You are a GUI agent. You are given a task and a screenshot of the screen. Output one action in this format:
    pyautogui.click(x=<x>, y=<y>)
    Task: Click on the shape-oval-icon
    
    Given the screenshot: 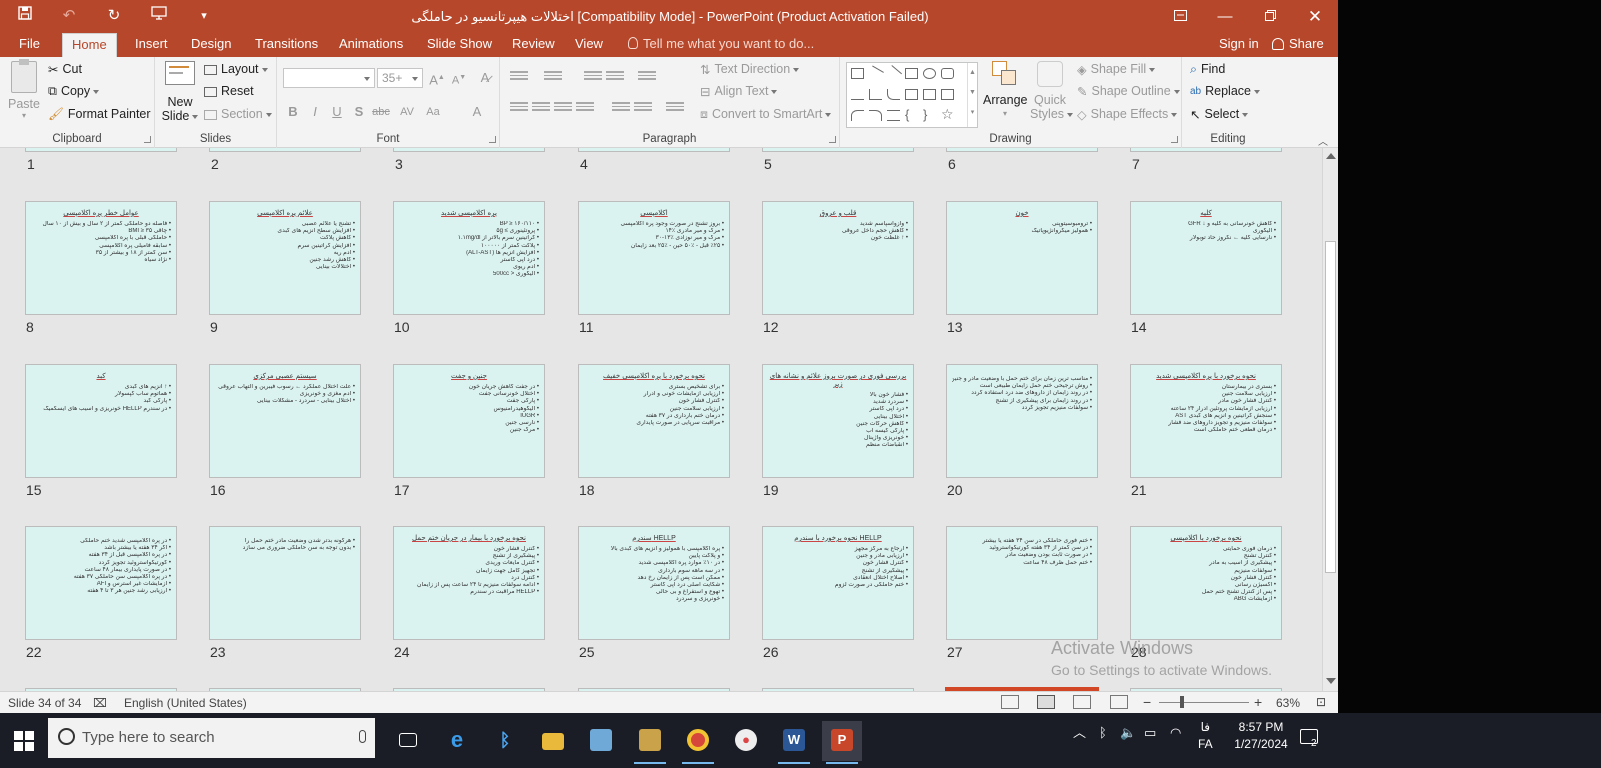 What is the action you would take?
    pyautogui.click(x=929, y=73)
    